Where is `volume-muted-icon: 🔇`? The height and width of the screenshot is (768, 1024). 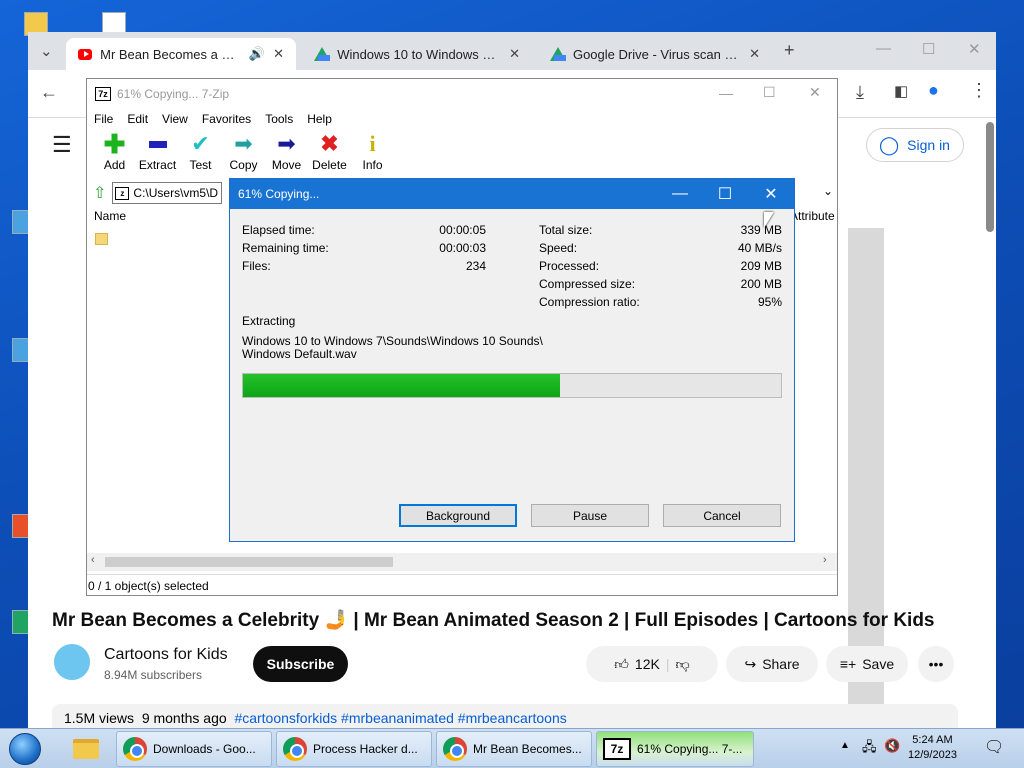 volume-muted-icon: 🔇 is located at coordinates (892, 746).